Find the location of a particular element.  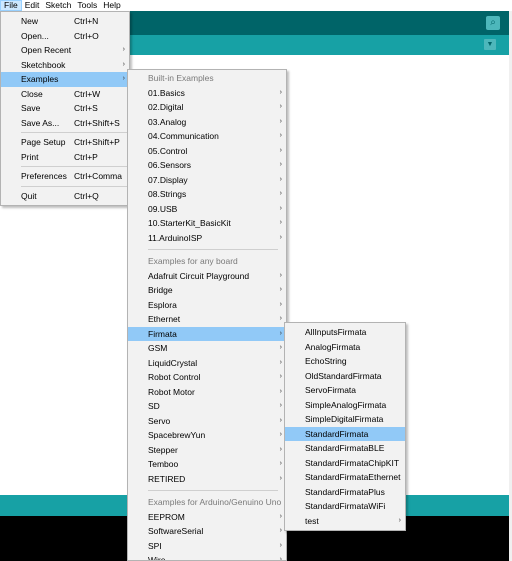

firmata-item-simpledigitalfirmata: SimpleDigitalFirmata is located at coordinates (345, 419).